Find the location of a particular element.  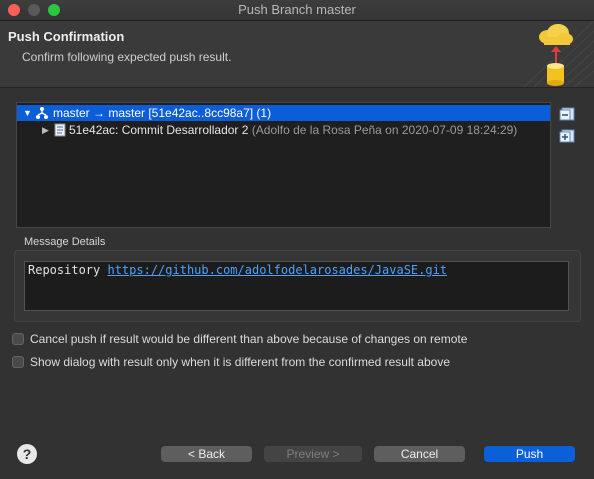

collapse-all-icon is located at coordinates (567, 114).